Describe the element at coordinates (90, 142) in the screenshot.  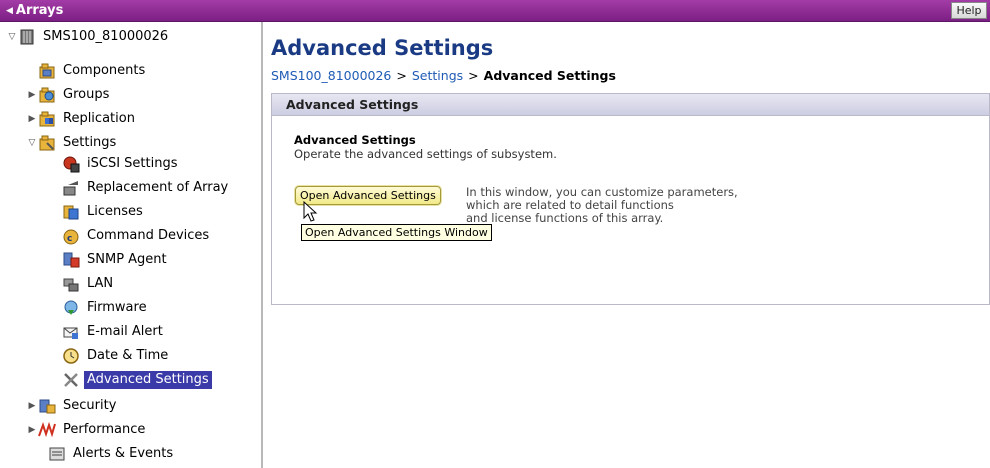
I see `tree-item-label: Settings` at that location.